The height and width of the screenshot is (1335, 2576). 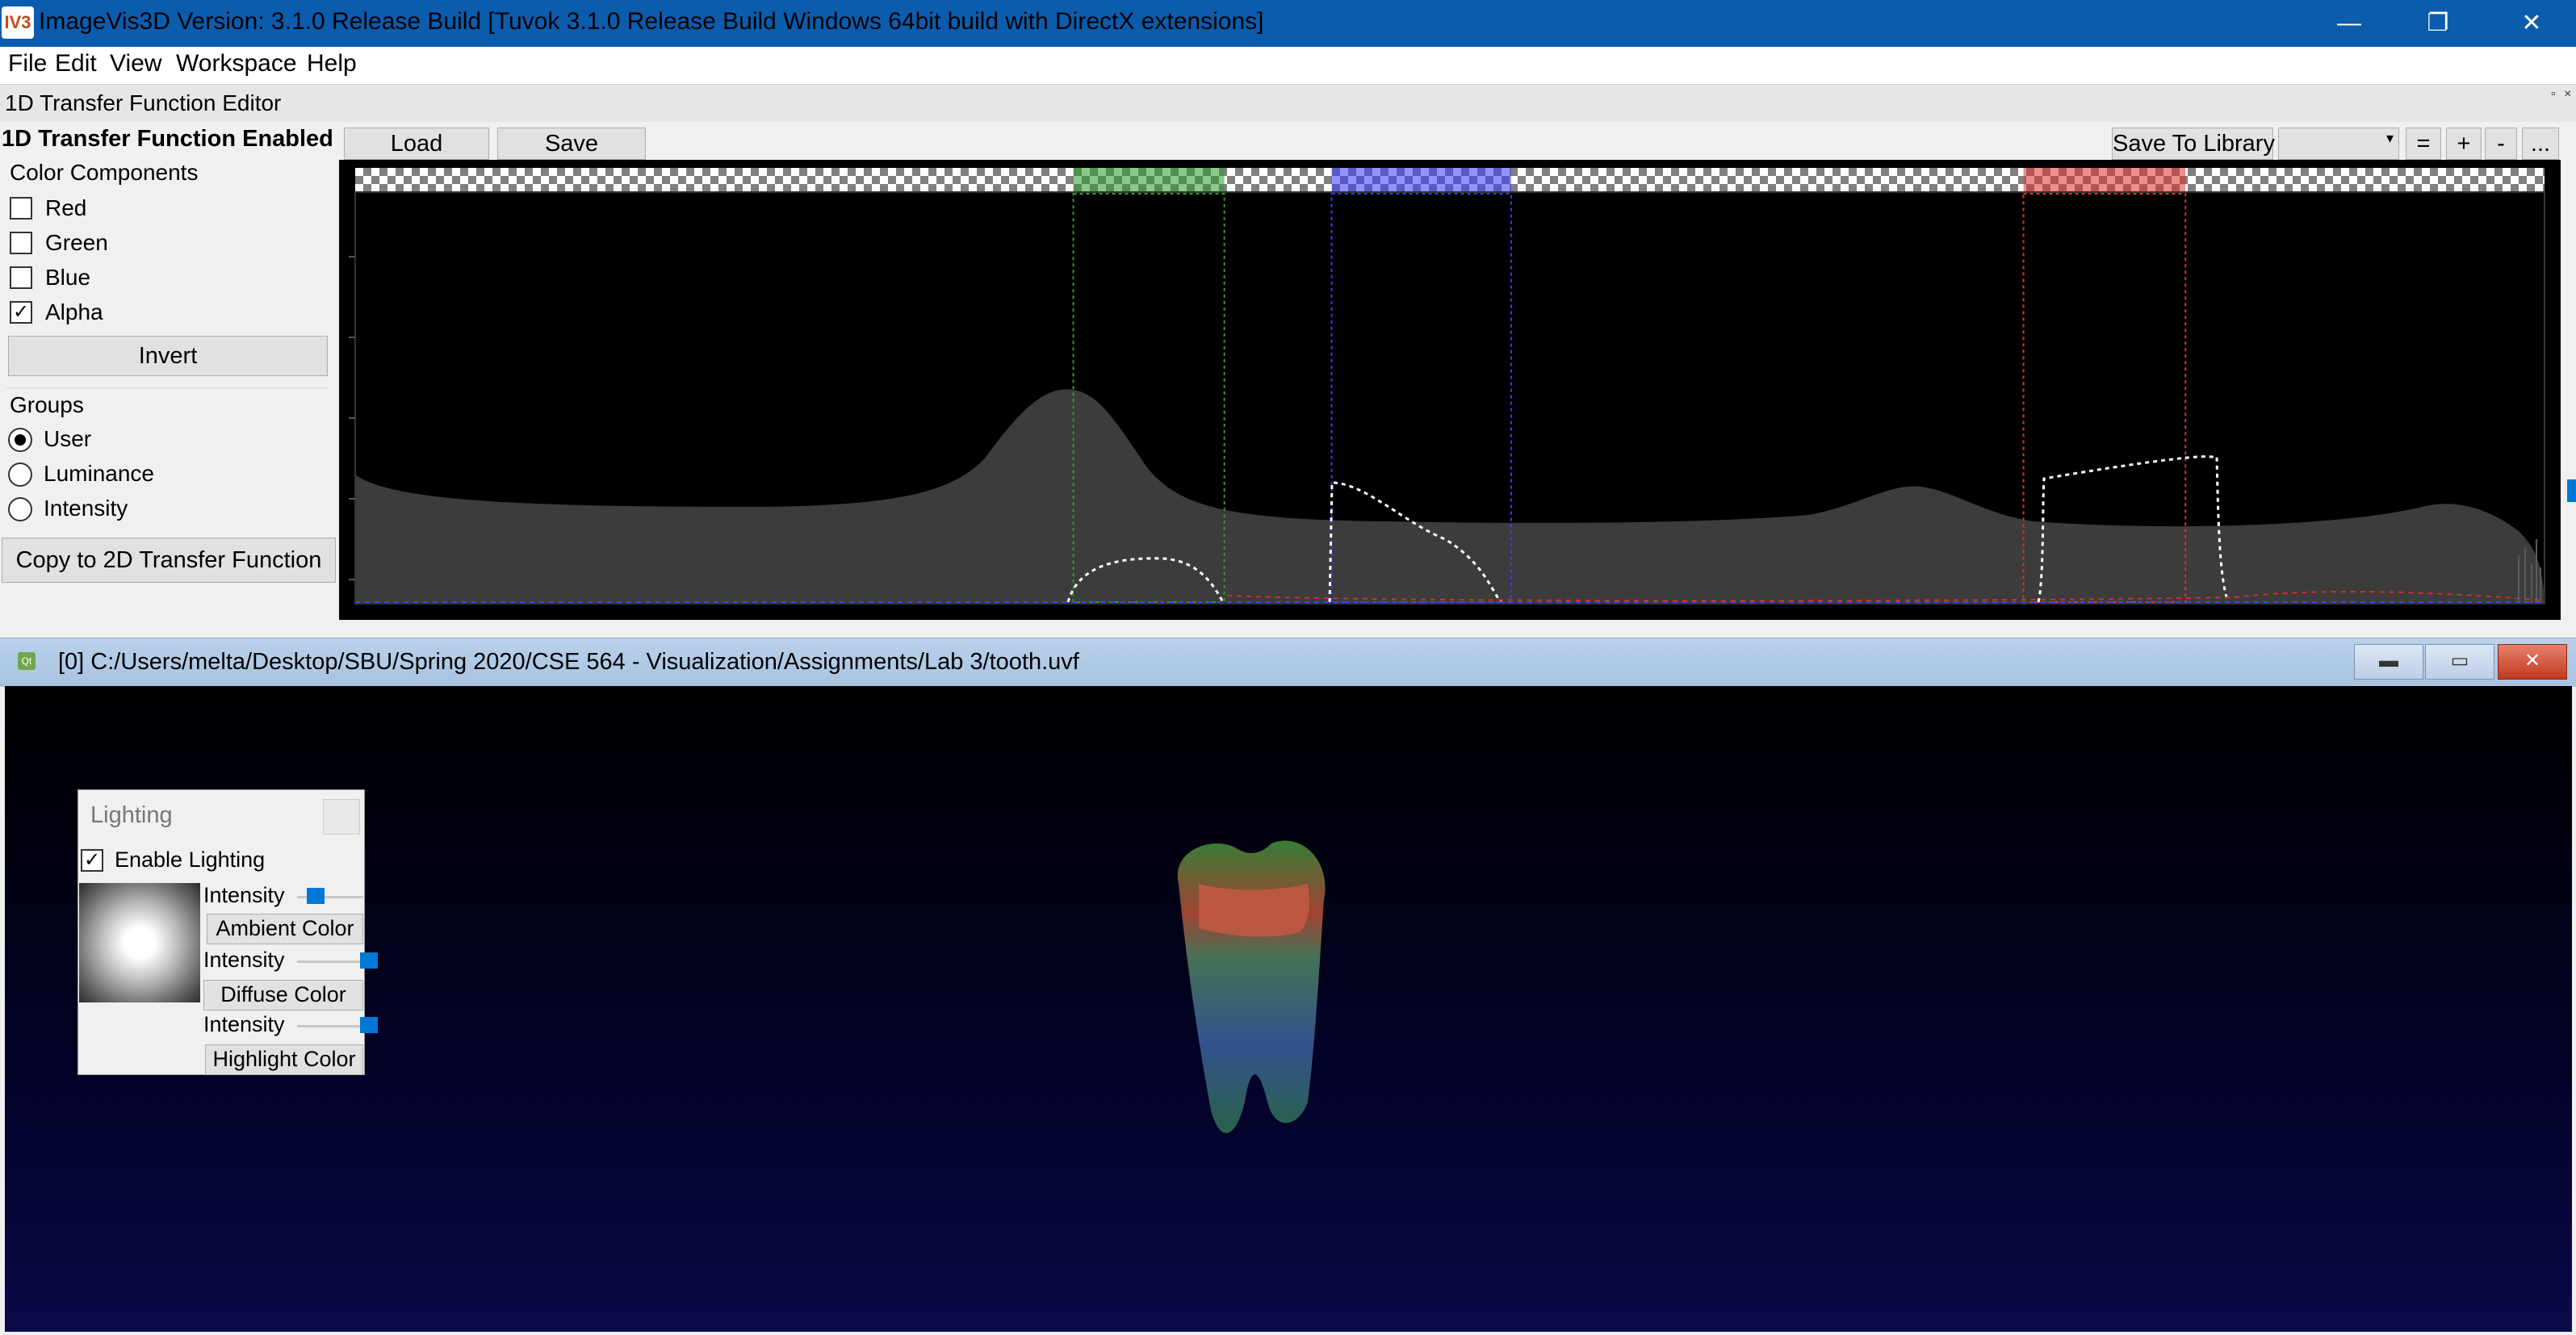 I want to click on menu-workspace: Workspace, so click(x=237, y=64).